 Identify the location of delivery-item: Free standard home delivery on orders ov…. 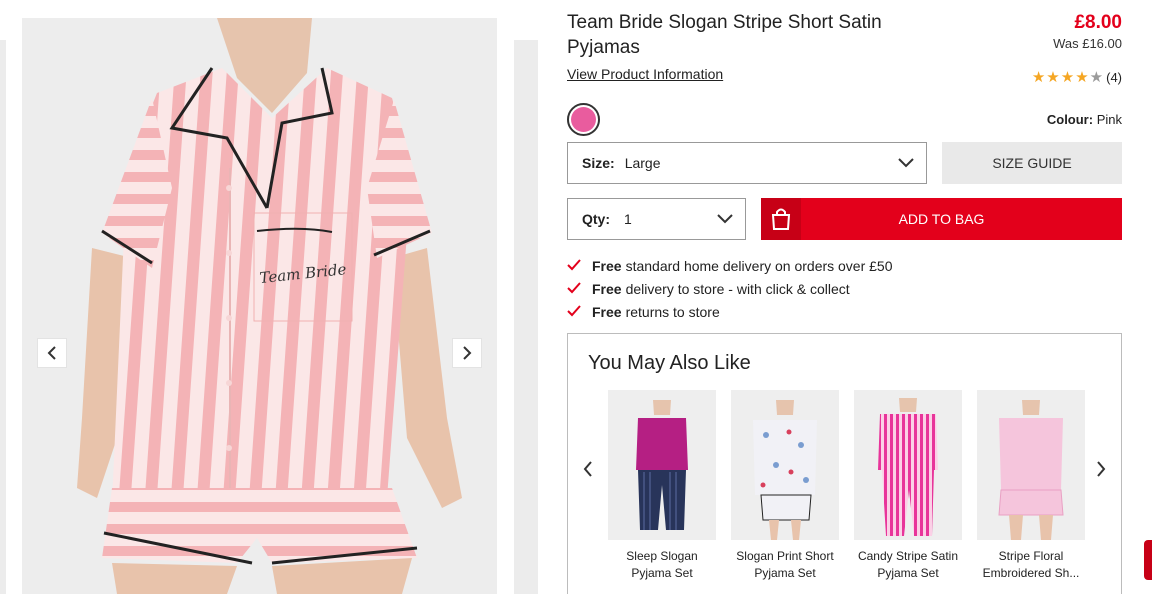
(730, 265).